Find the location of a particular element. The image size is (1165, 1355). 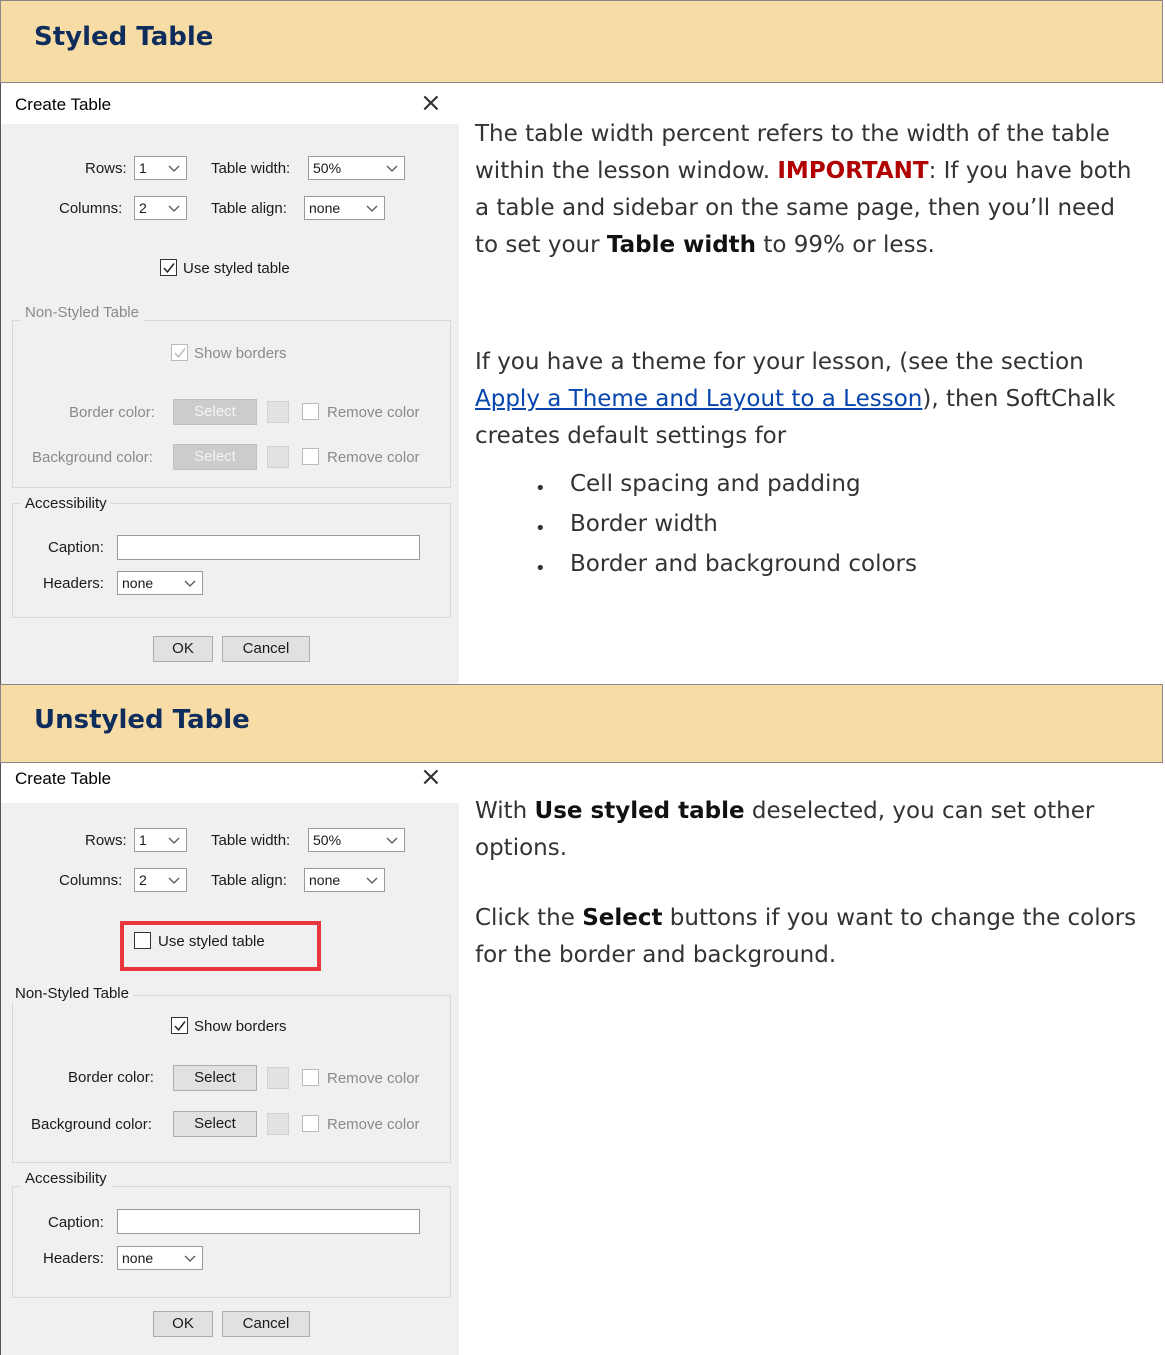

styled-p1-text-c: to 99% or less. is located at coordinates (845, 245).